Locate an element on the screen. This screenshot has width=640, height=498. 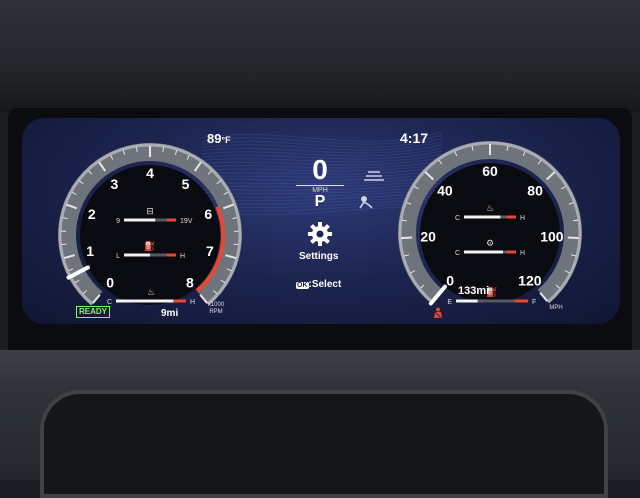
oil-temp-gauge-icon: ♨ is located at coordinates (490, 209).